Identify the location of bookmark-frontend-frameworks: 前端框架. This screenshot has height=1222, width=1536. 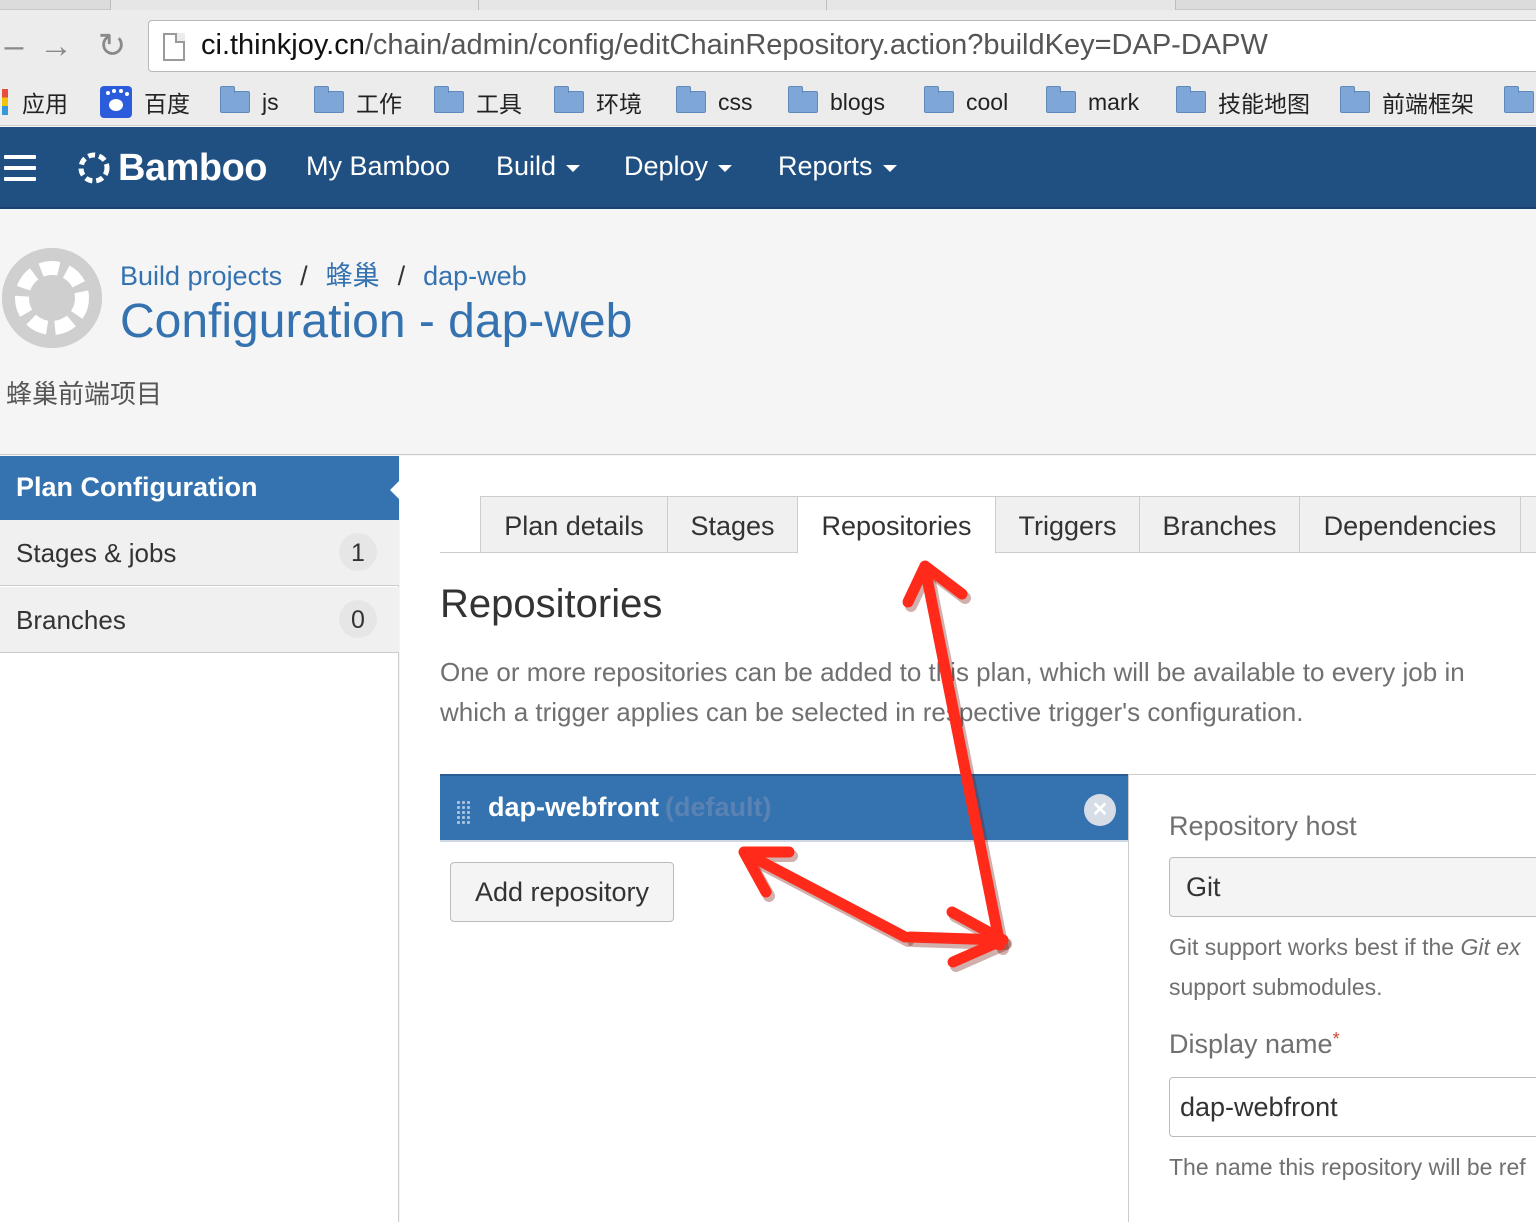
(1407, 102).